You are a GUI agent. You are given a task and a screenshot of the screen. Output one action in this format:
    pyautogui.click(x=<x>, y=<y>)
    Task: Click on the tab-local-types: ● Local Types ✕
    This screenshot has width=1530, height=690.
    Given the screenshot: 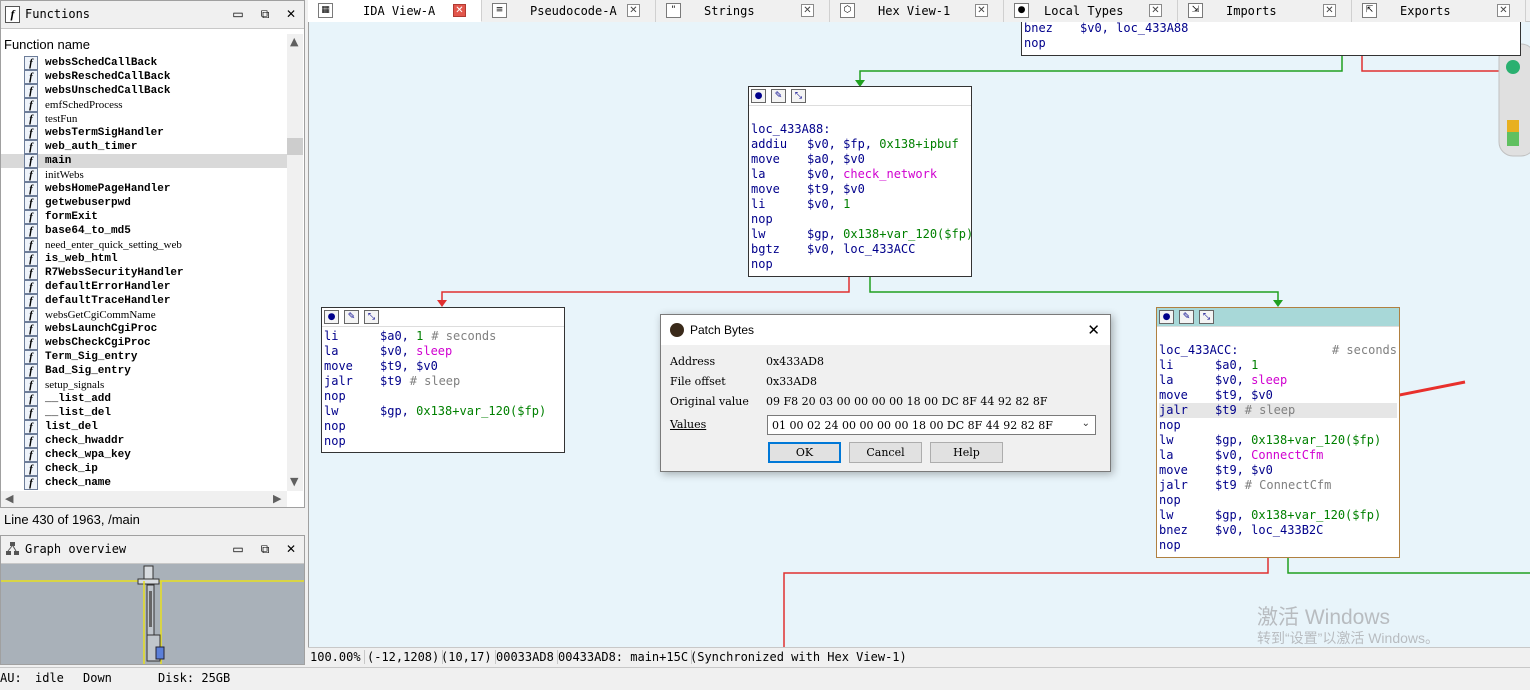 What is the action you would take?
    pyautogui.click(x=1091, y=11)
    